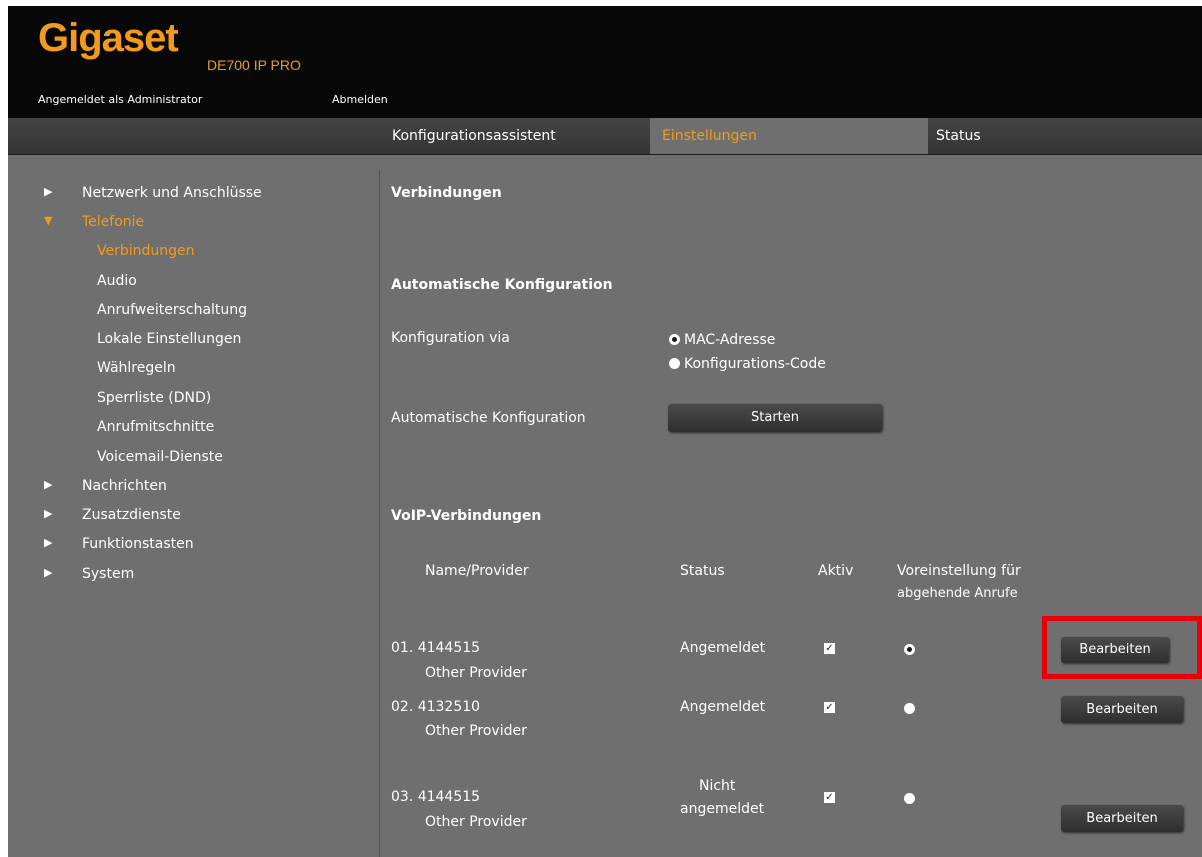 Image resolution: width=1202 pixels, height=857 pixels. What do you see at coordinates (476, 731) in the screenshot?
I see `row-2-provider: Other Provider` at bounding box center [476, 731].